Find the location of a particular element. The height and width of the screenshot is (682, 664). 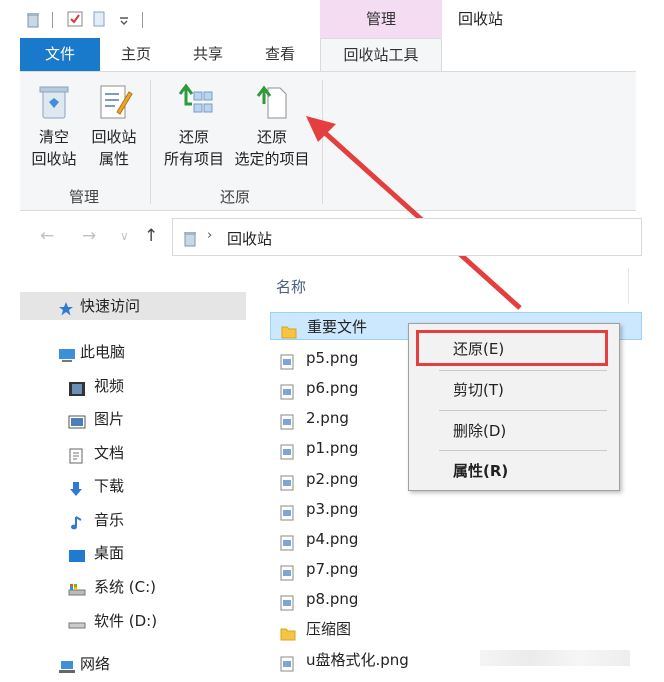

nav-item-desktop: 桌面 is located at coordinates (133, 553).